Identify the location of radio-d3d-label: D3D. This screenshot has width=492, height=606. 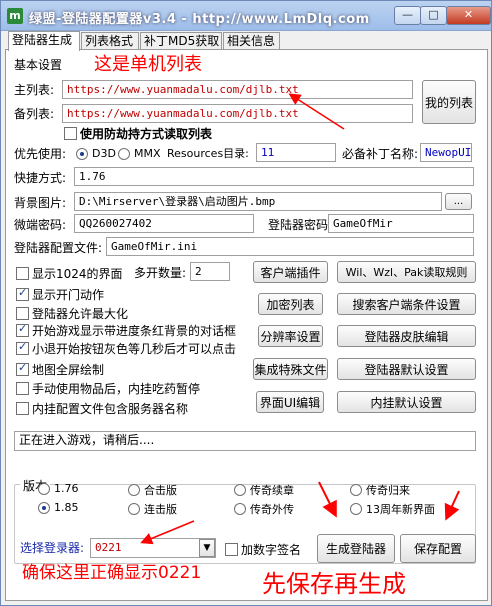
(104, 153).